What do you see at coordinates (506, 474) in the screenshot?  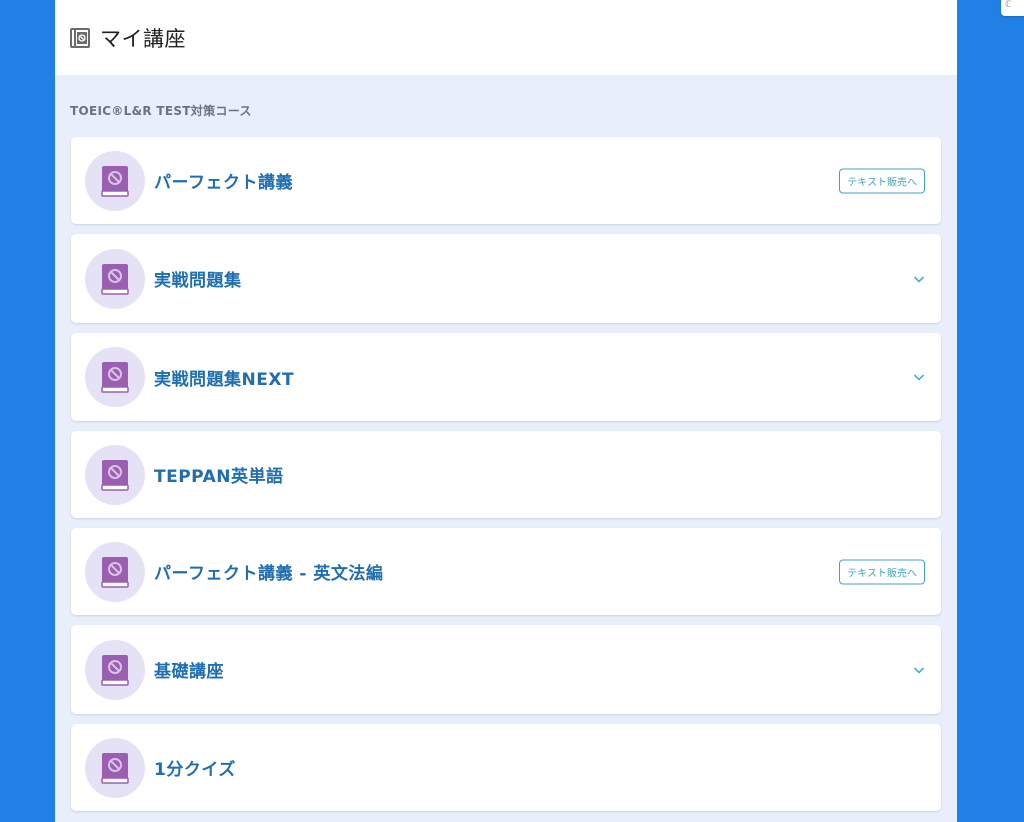 I see `course-item-teppan-vocabulary: TEPPAN英単語` at bounding box center [506, 474].